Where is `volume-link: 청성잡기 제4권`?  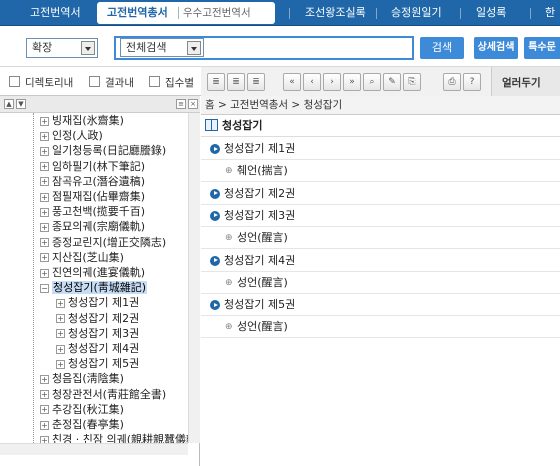
volume-link: 청성잡기 제4권 is located at coordinates (259, 261).